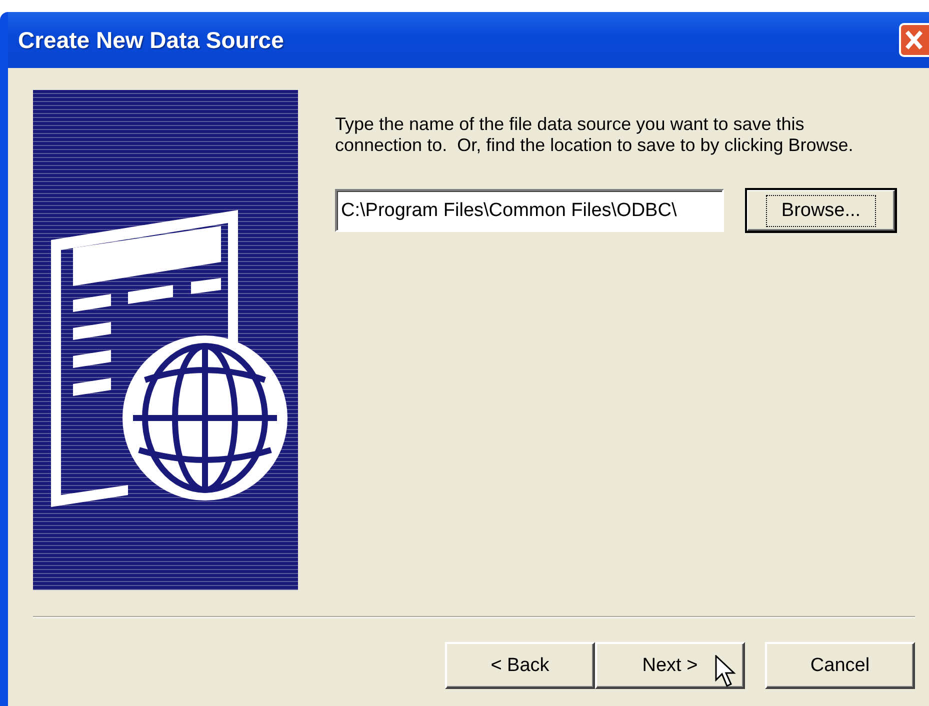 The image size is (929, 706). I want to click on cancel-button: Cancel, so click(840, 665).